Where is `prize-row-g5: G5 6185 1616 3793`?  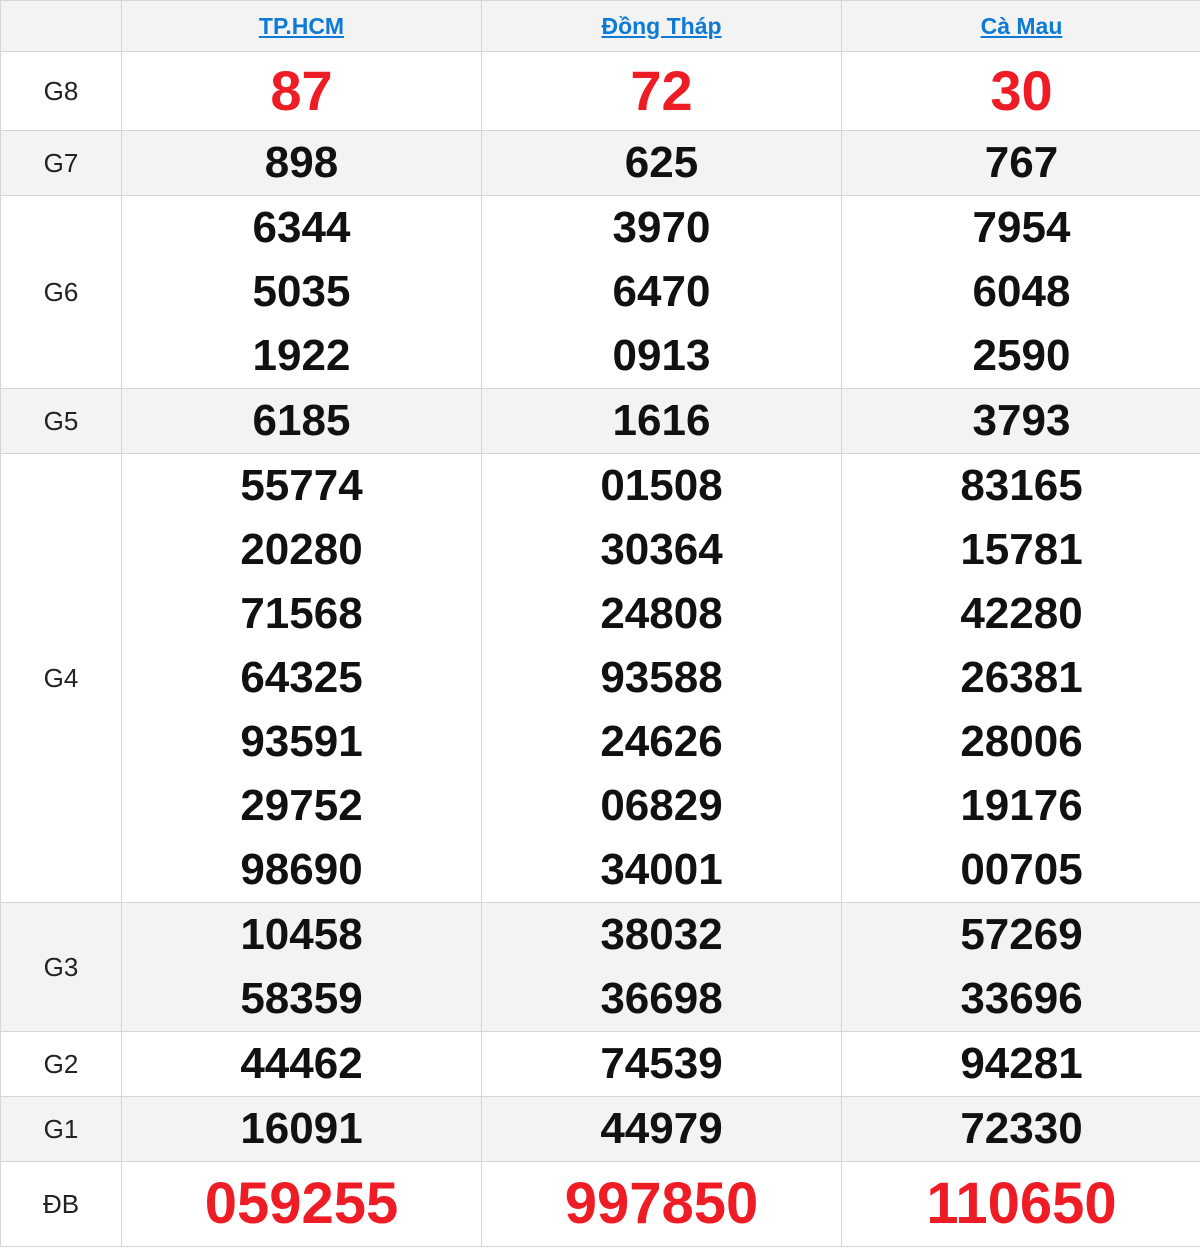
prize-row-g5: G5 6185 1616 3793 is located at coordinates (600, 421).